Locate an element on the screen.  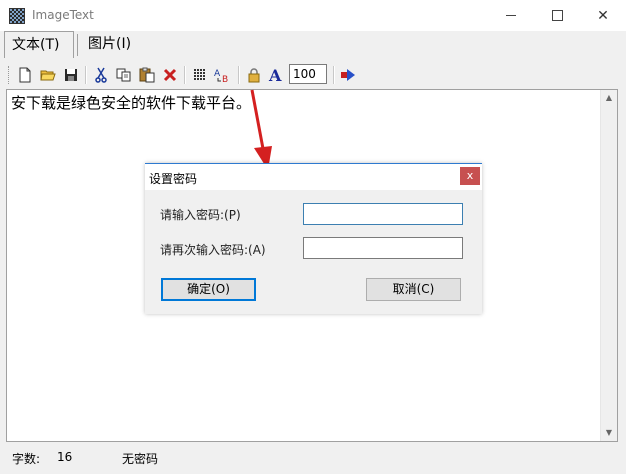
maximize-button is located at coordinates (557, 15).